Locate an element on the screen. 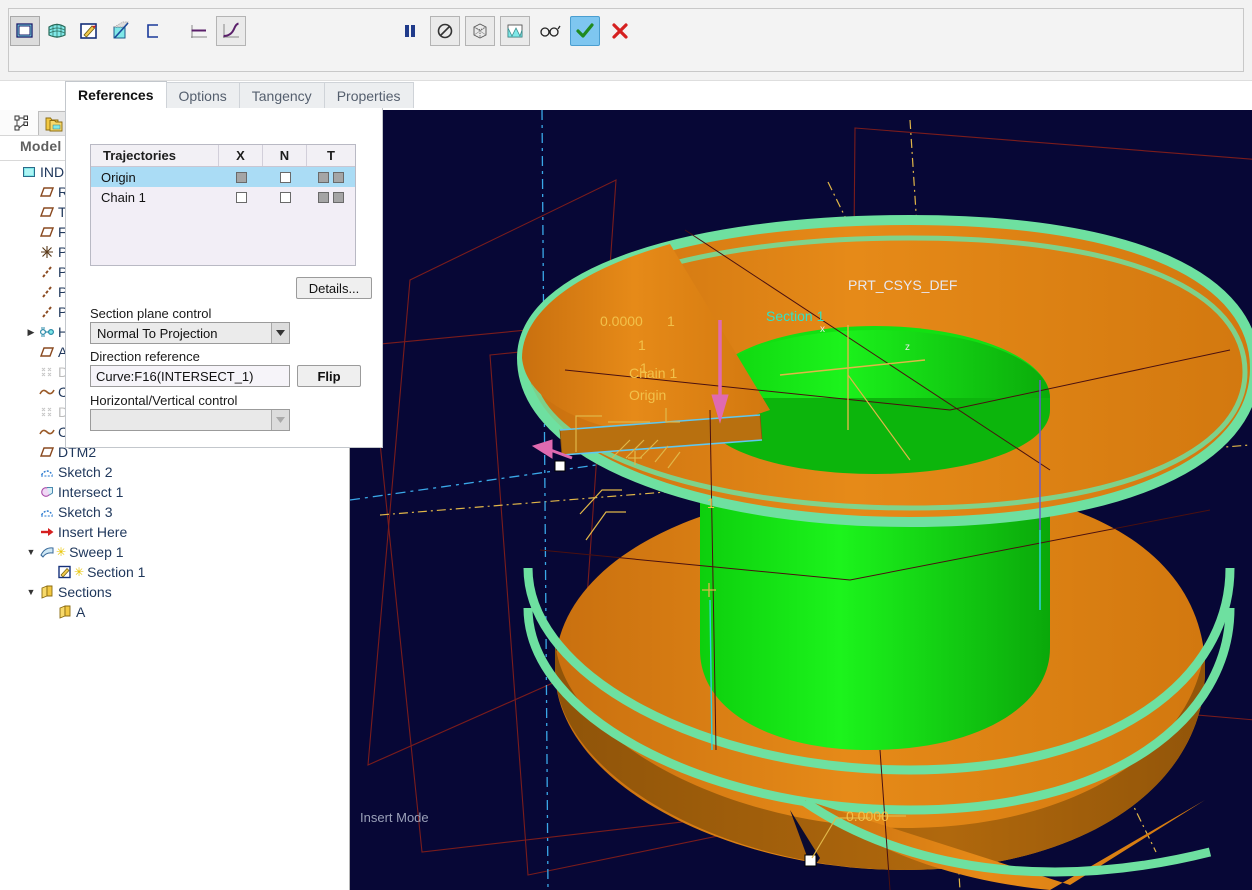 The width and height of the screenshot is (1252, 890). section-plane-control-label: Section plane control is located at coordinates (151, 313).